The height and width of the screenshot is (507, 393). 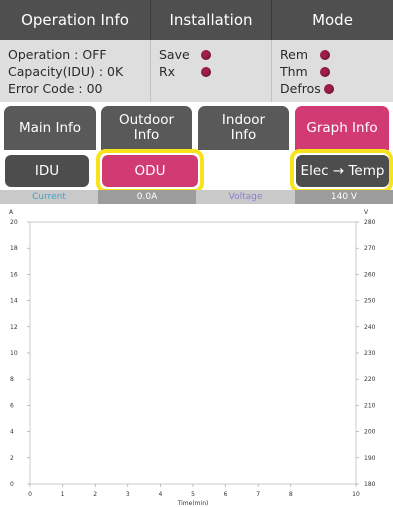 I want to click on error-code: Error Code : 00, so click(x=55, y=88).